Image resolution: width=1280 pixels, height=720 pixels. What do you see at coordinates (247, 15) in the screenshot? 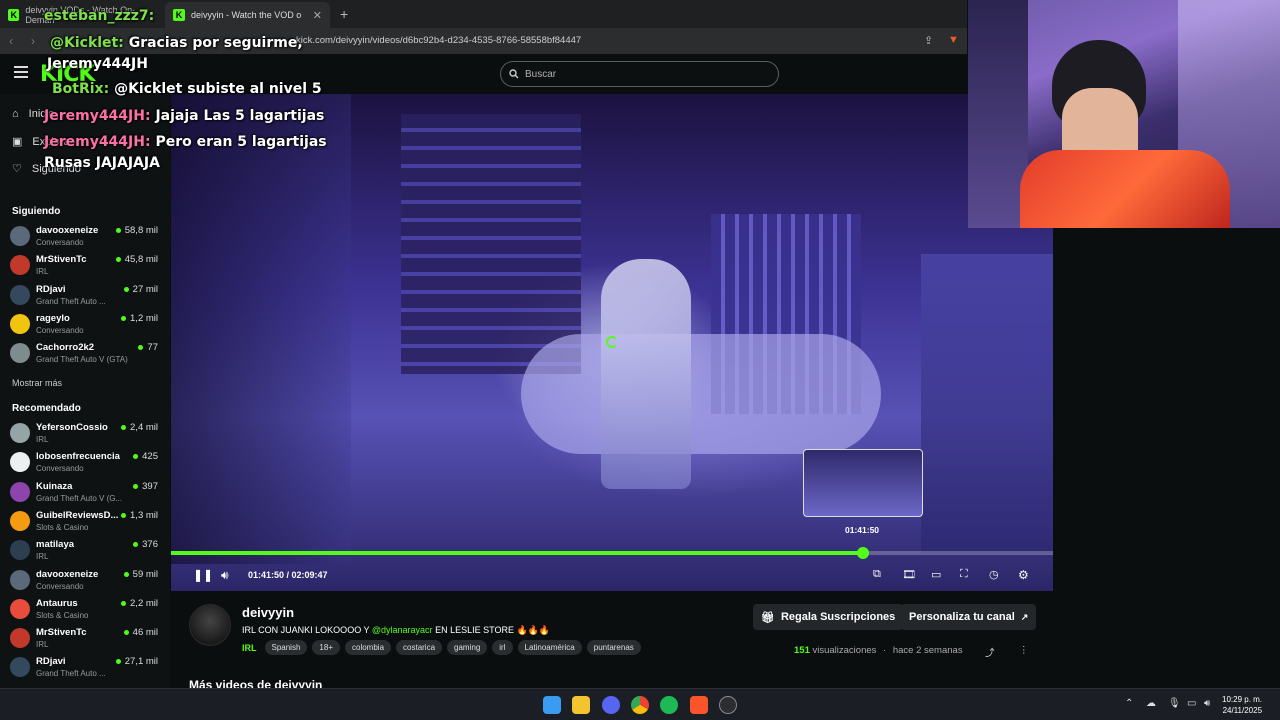
I see `browser-tab-active: K deivyyin - Watch the VOD on ✕` at bounding box center [247, 15].